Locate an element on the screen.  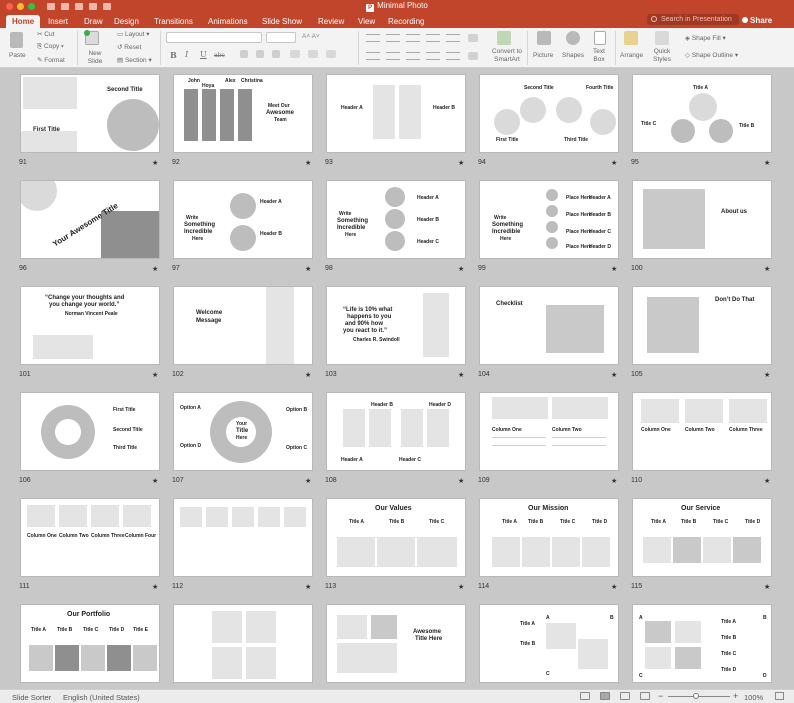
reset-button: ↺ Reset is located at coordinates (129, 47).